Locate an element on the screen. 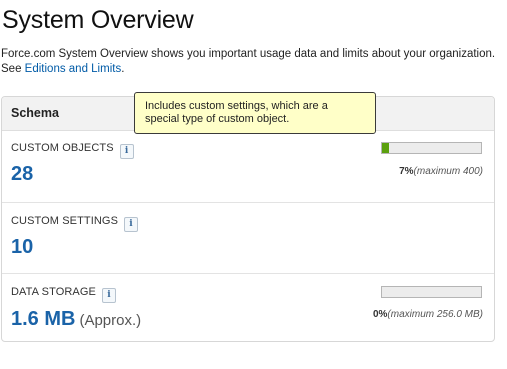 This screenshot has width=507, height=369. data-storage-value-group: 1.6 MB (Approx.) is located at coordinates (76, 319).